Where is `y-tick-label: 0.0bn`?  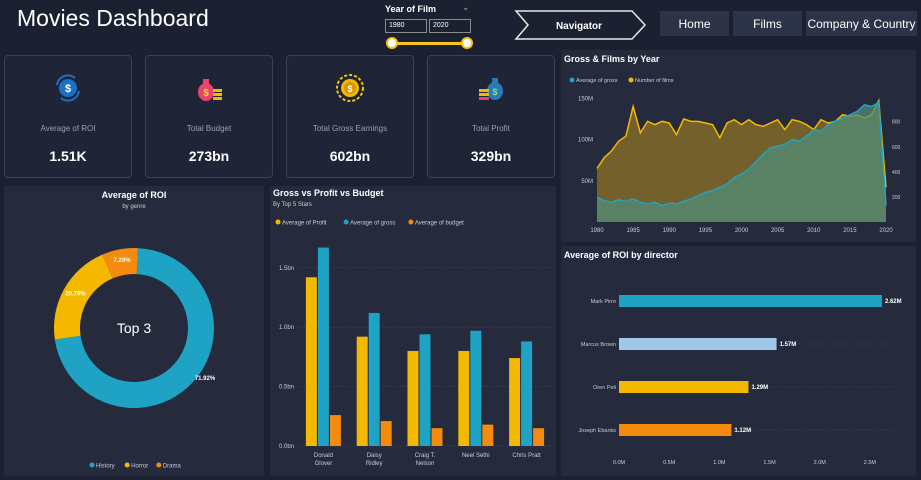 y-tick-label: 0.0bn is located at coordinates (286, 447).